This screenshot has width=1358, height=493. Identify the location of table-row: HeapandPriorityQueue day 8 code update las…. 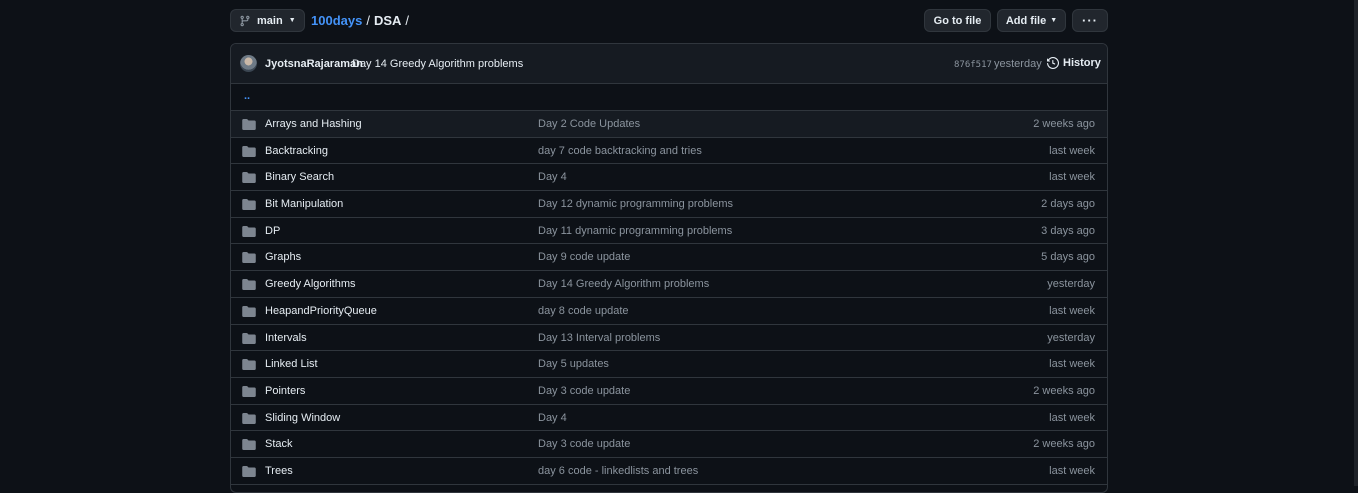
(669, 311).